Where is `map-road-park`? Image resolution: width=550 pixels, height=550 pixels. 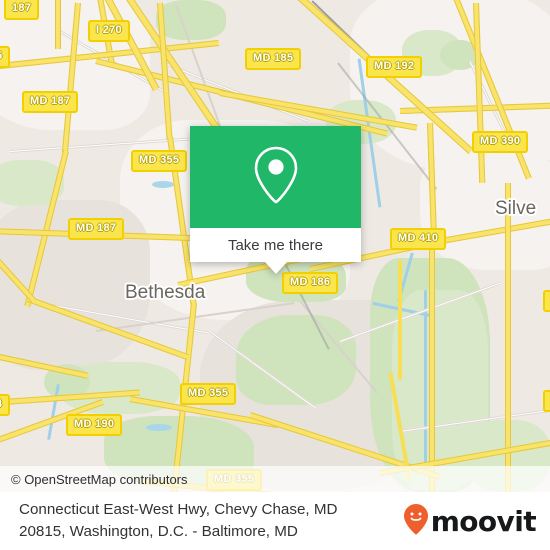 map-road-park is located at coordinates (400, 320).